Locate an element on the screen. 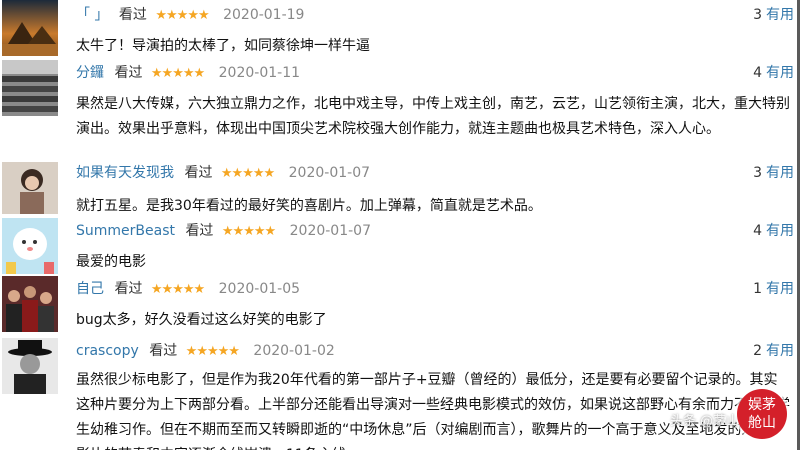 Image resolution: width=800 pixels, height=450 pixels. review-header: SummerBeast 看过 ★★★★★ 2020-01-07 is located at coordinates (223, 231).